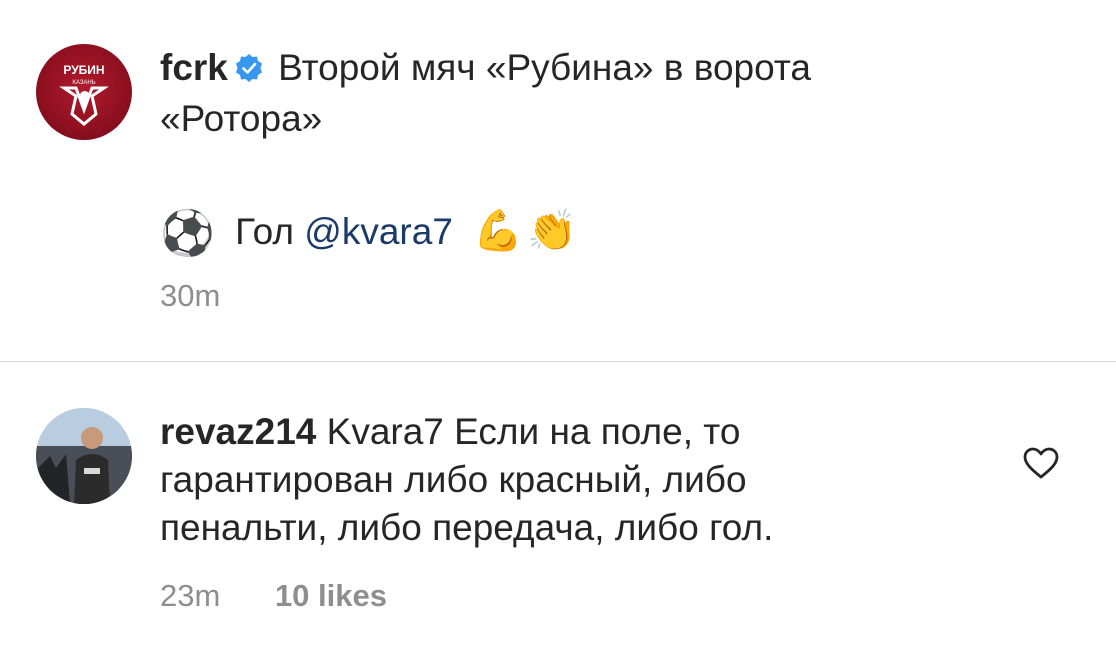 The image size is (1116, 666). I want to click on post-username: fcrk, so click(194, 67).